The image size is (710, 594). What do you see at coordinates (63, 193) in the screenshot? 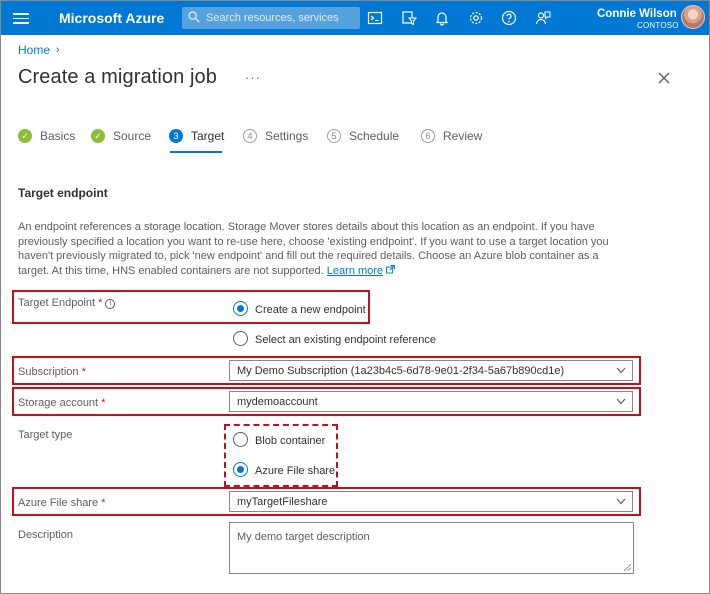
I see `section-title: Target endpoint` at bounding box center [63, 193].